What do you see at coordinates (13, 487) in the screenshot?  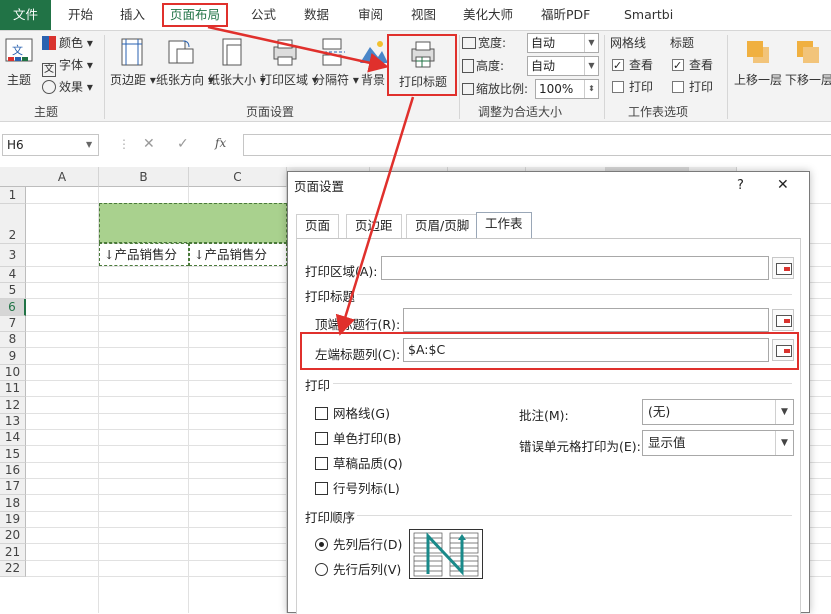 I see `row-header-17: 17` at bounding box center [13, 487].